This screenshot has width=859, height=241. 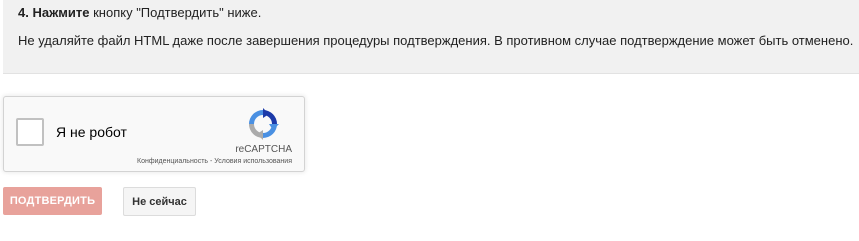 What do you see at coordinates (159, 201) in the screenshot?
I see `not-now-button: Не сейчас` at bounding box center [159, 201].